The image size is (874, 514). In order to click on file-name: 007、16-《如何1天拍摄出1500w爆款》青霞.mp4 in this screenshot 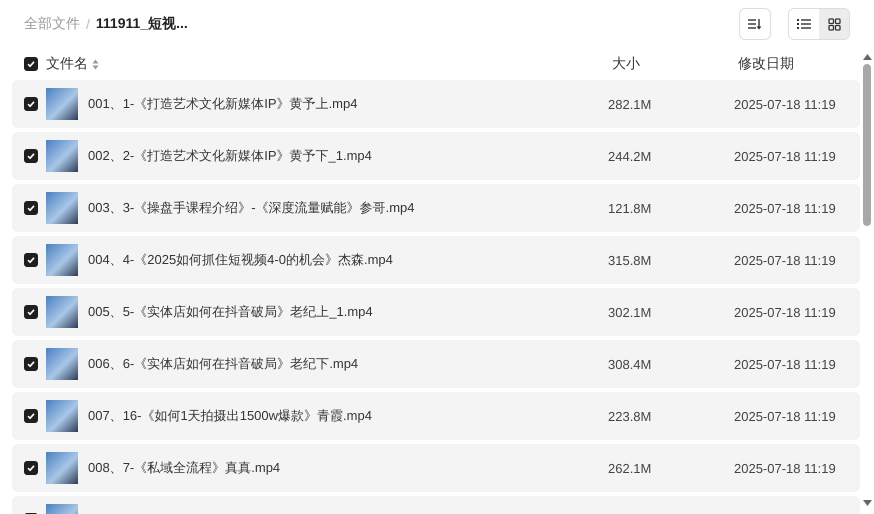, I will do `click(230, 416)`.